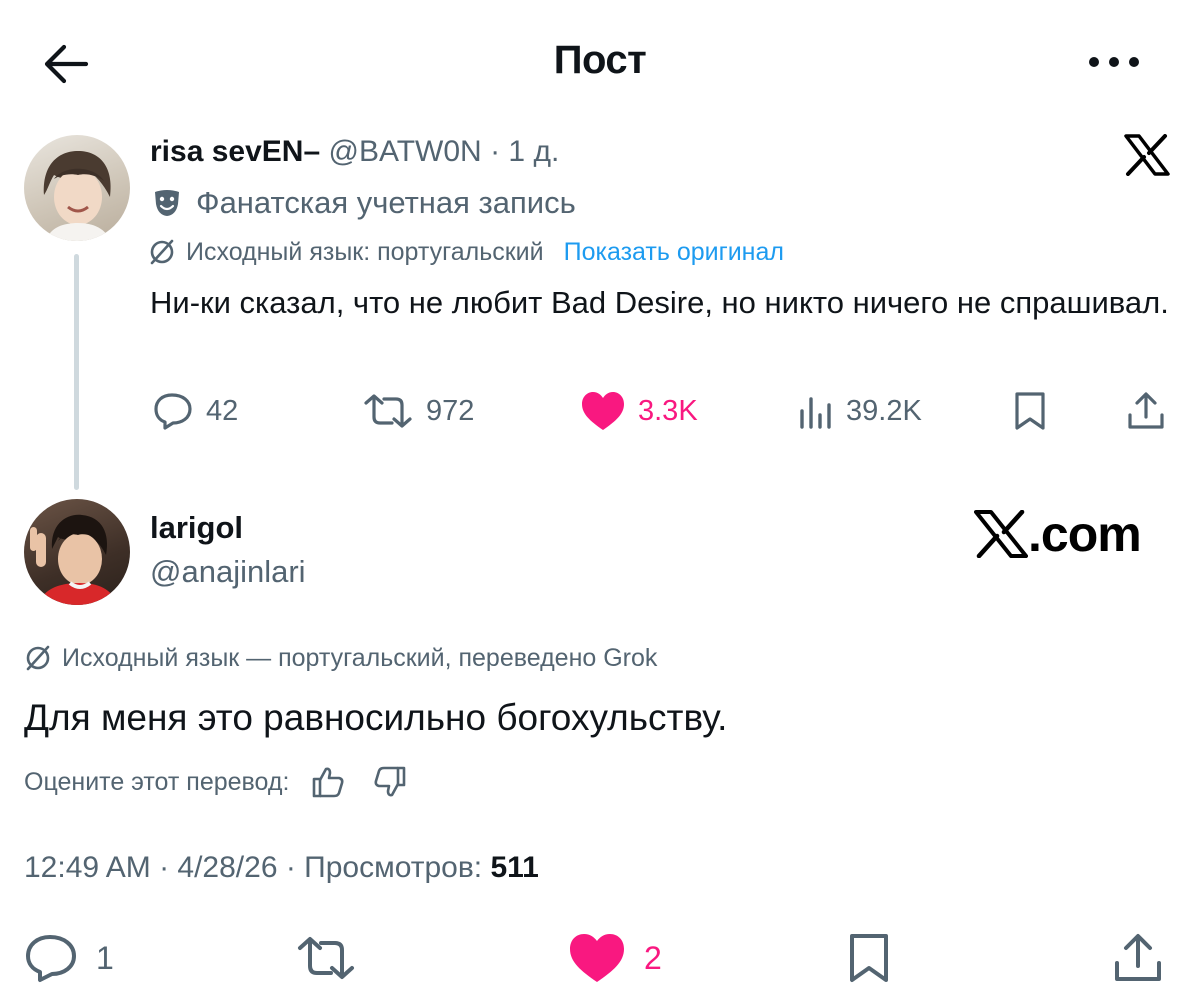 The image size is (1200, 1008). What do you see at coordinates (105, 957) in the screenshot?
I see `reply-count: 1` at bounding box center [105, 957].